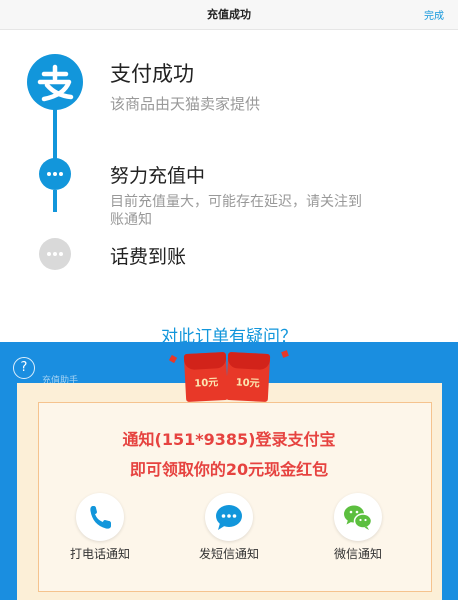 The width and height of the screenshot is (458, 600). Describe the element at coordinates (152, 74) in the screenshot. I see `step-title-paid: 支付成功` at that location.